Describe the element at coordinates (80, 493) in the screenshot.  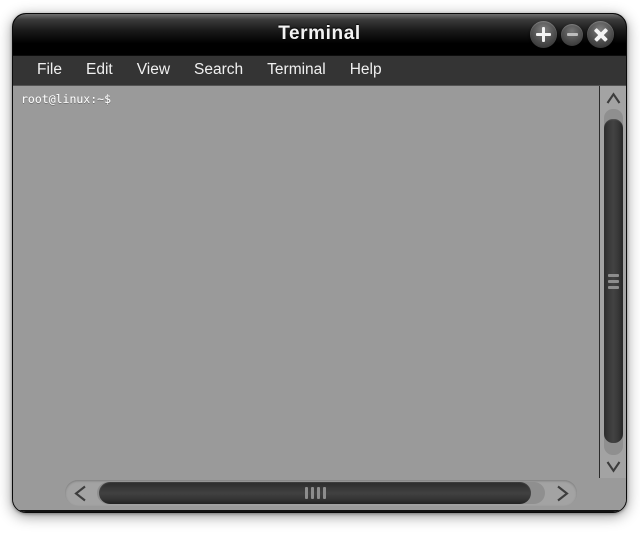
I see `scroll-left-arrow-icon` at that location.